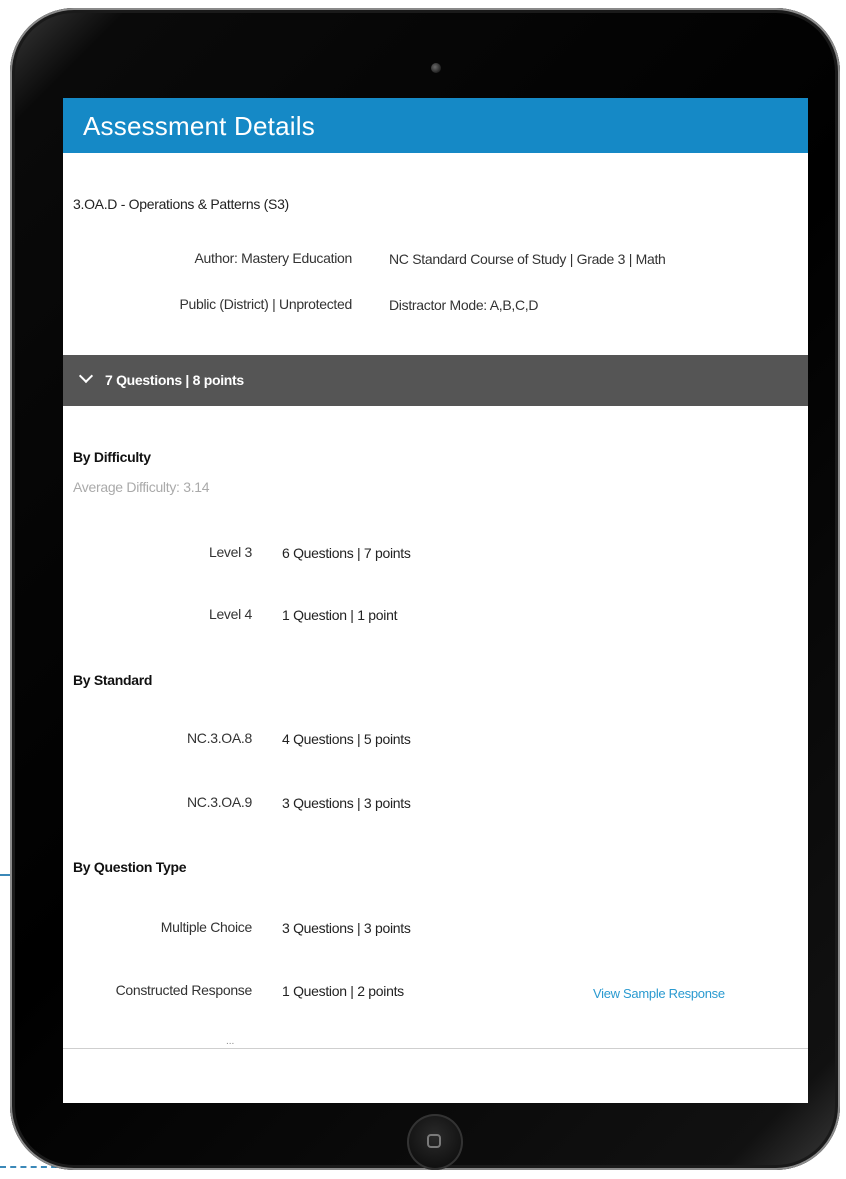 Image resolution: width=846 pixels, height=1179 pixels. I want to click on title-bar: Assessment Details, so click(435, 125).